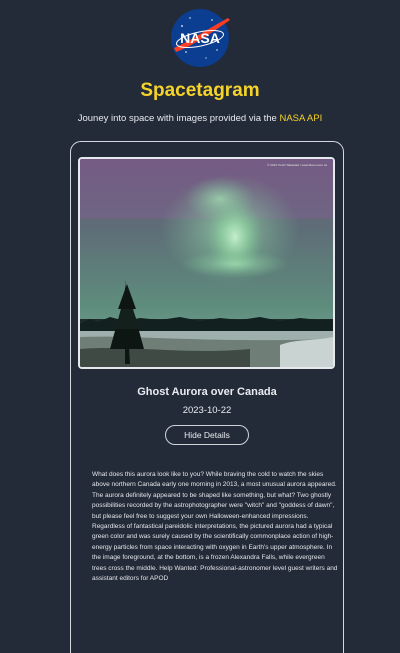 The image size is (400, 653). I want to click on nasa-logo: NASA, so click(200, 38).